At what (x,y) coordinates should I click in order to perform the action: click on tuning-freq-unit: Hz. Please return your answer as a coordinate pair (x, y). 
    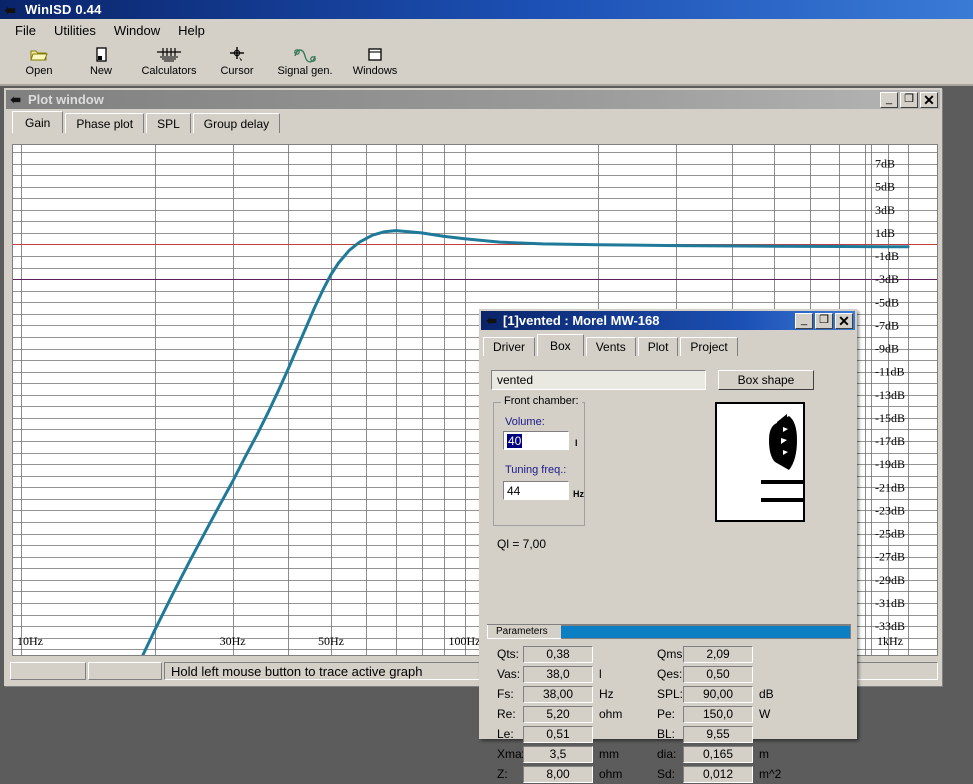
    Looking at the image, I should click on (578, 494).